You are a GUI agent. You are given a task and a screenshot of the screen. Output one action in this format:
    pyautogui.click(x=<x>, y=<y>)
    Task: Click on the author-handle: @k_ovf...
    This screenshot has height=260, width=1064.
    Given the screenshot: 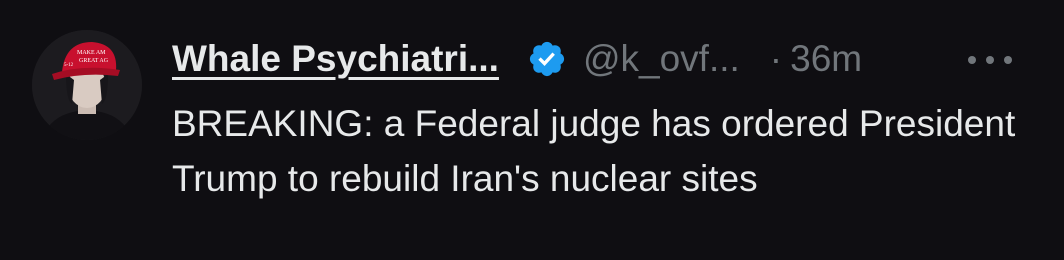 What is the action you would take?
    pyautogui.click(x=661, y=59)
    